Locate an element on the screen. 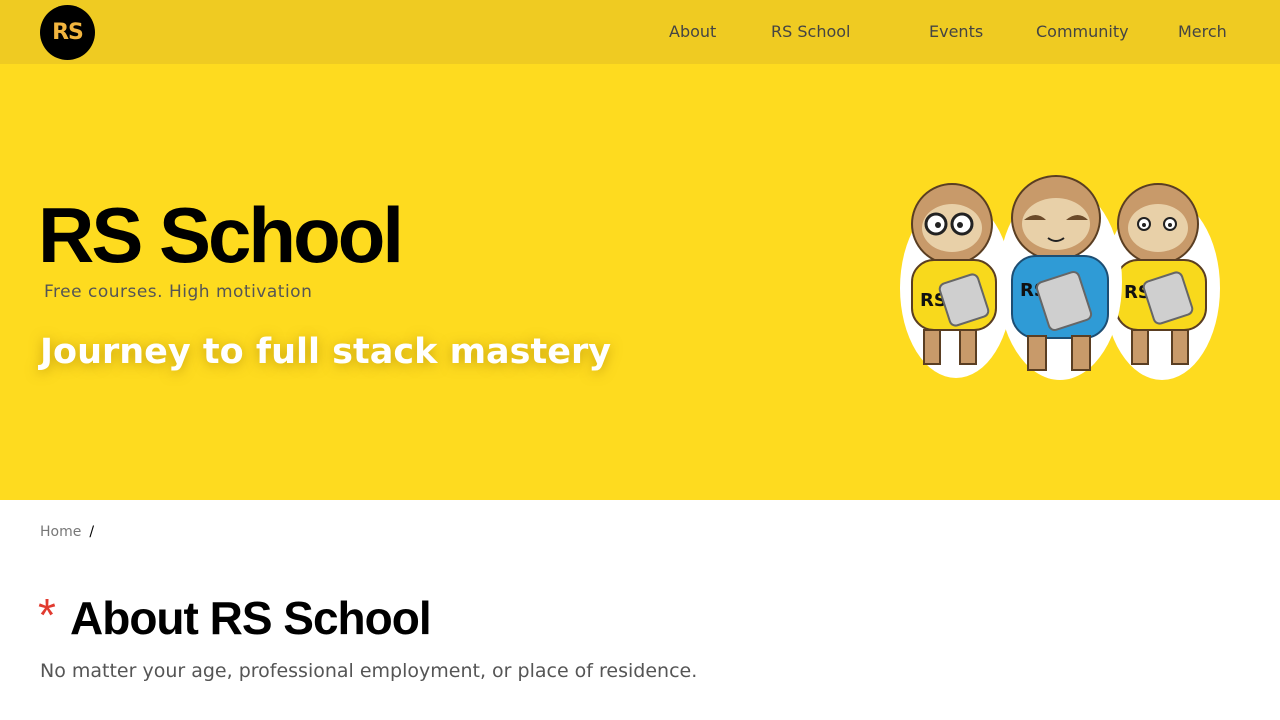  nav-community: Community is located at coordinates (1082, 31).